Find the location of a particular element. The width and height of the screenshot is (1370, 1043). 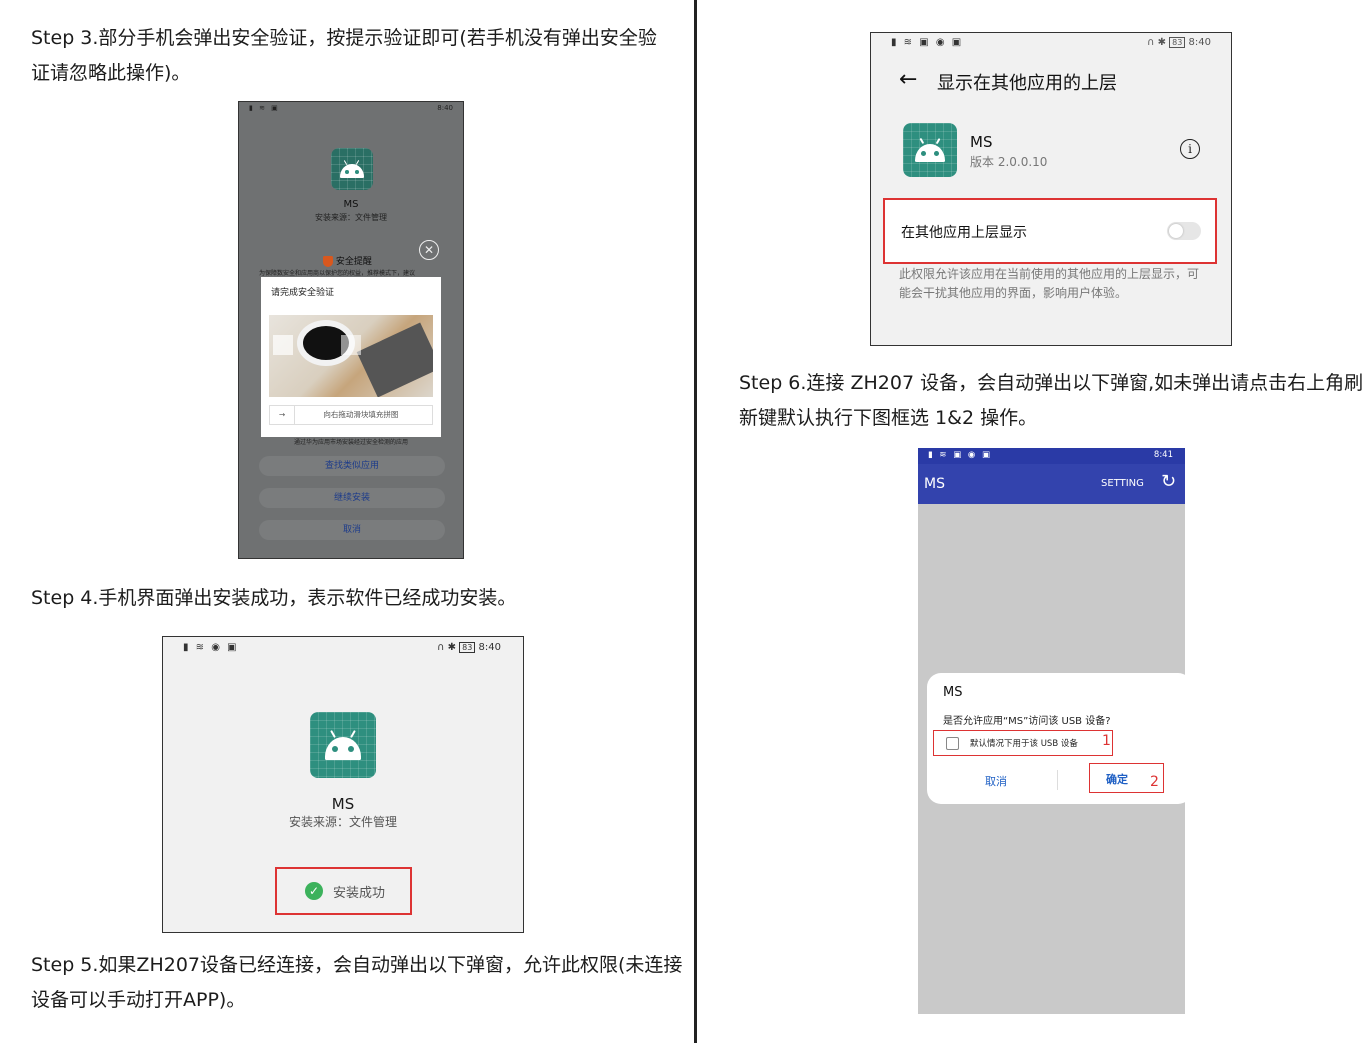

puzzle-piece is located at coordinates (283, 345).